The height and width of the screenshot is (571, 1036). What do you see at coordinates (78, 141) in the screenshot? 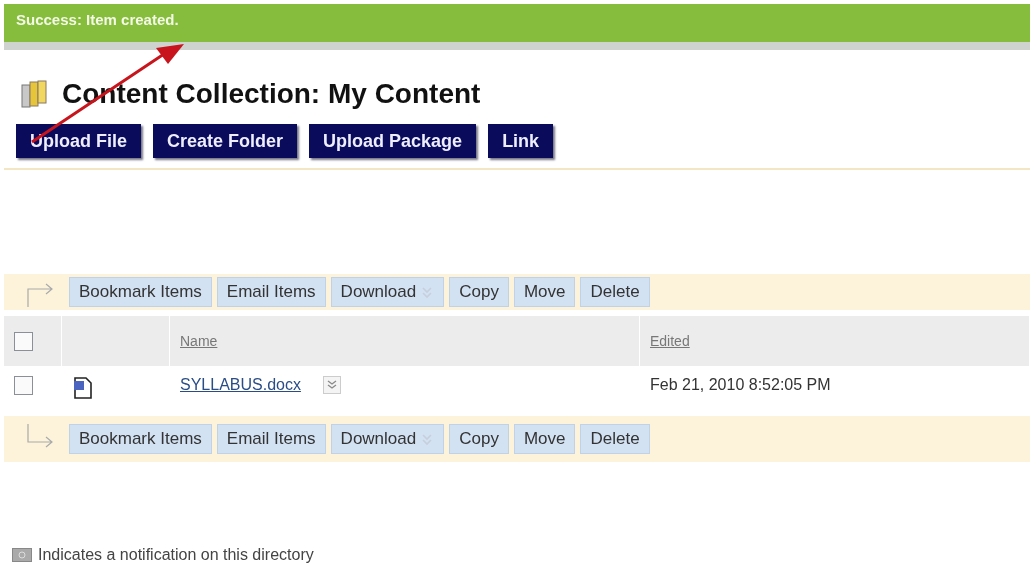
I see `primary-button: Upload File` at bounding box center [78, 141].